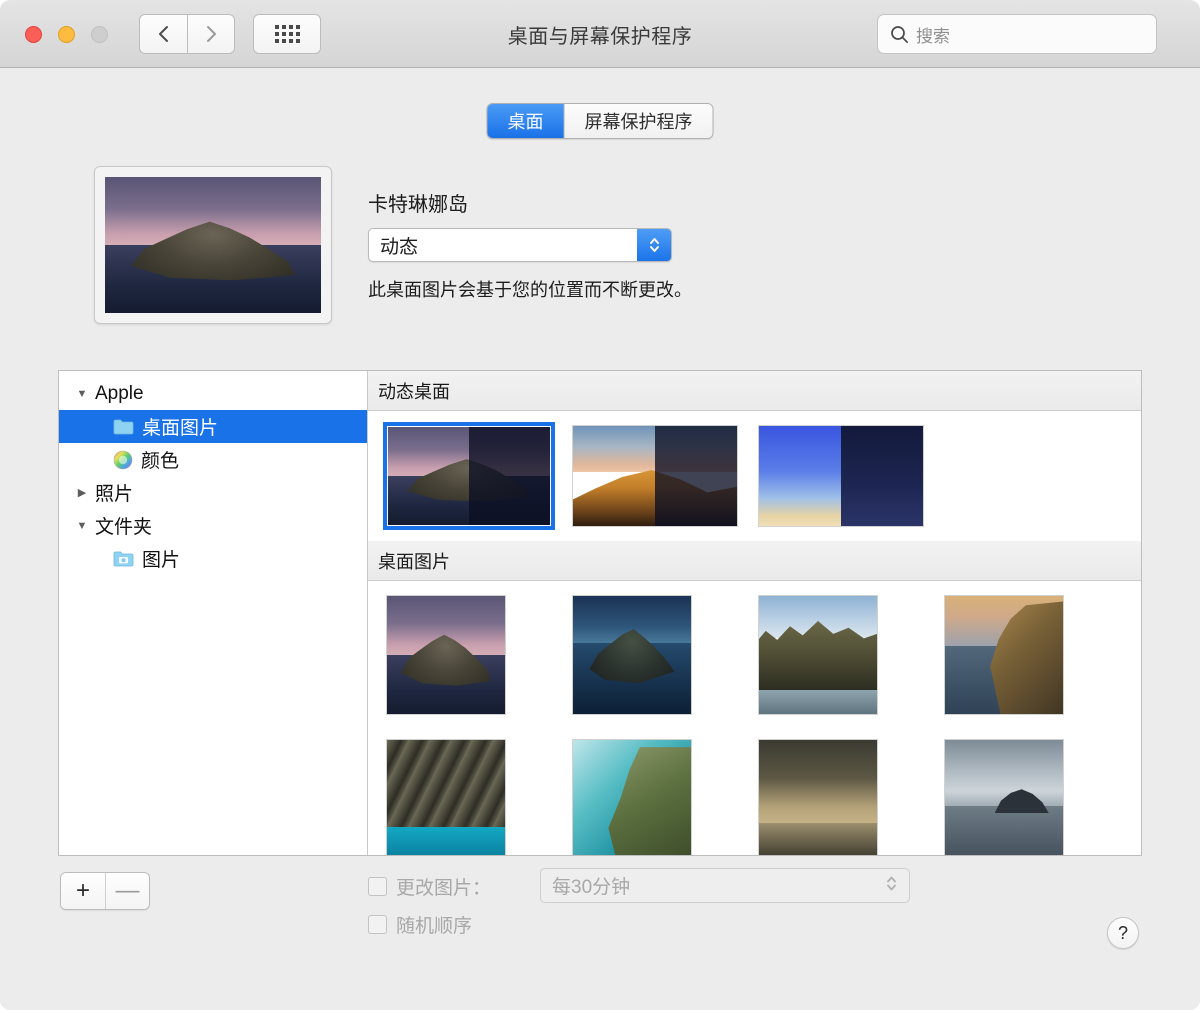  I want to click on title-bar: 桌面与屏幕保护程序 搜索, so click(600, 34).